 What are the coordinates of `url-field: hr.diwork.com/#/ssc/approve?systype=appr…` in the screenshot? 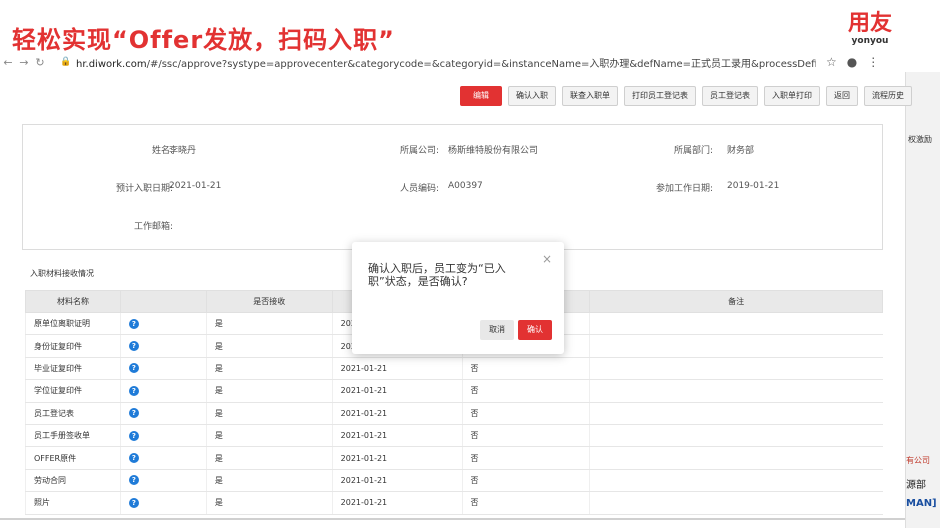 It's located at (446, 62).